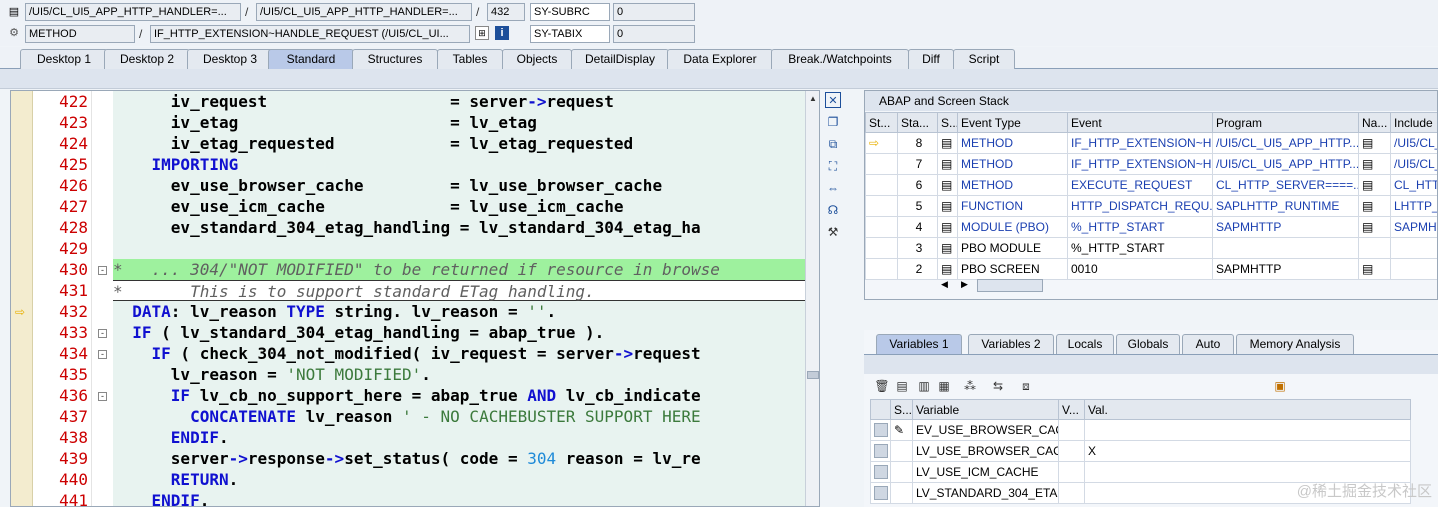 The height and width of the screenshot is (507, 1438). Describe the element at coordinates (570, 12) in the screenshot. I see `sysvar-name-field: SY-SUBRC` at that location.